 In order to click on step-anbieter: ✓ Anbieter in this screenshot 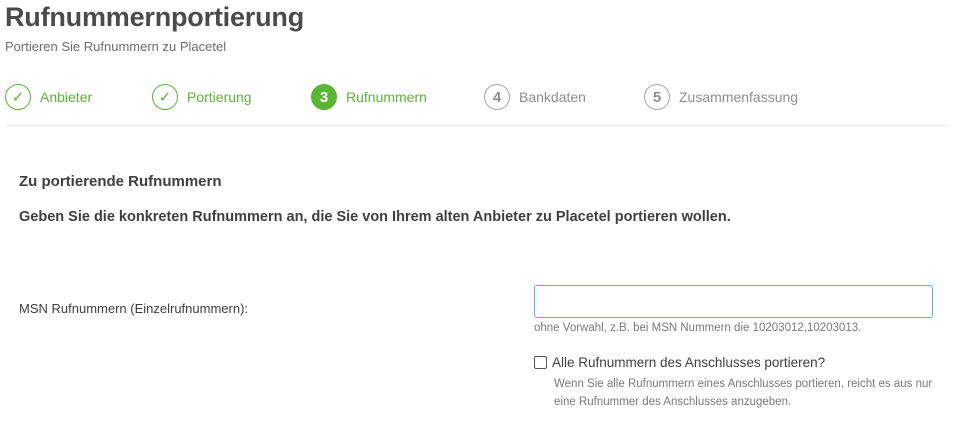, I will do `click(48, 97)`.